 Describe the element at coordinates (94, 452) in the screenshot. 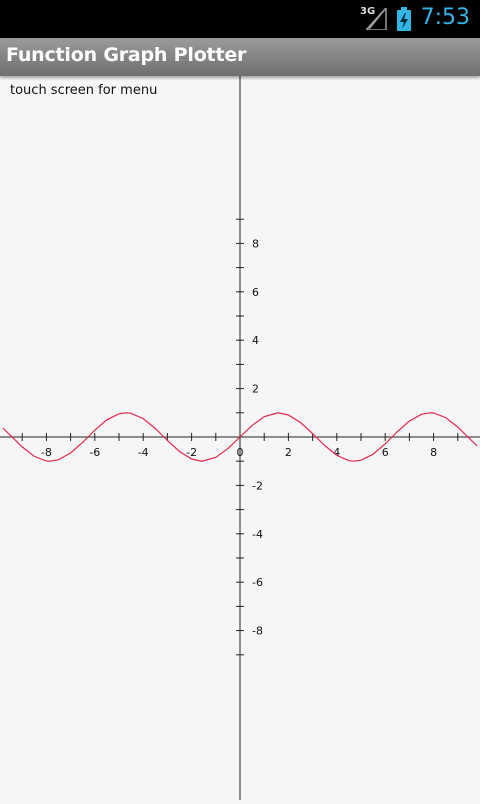

I see `x-tick-label: -6` at that location.